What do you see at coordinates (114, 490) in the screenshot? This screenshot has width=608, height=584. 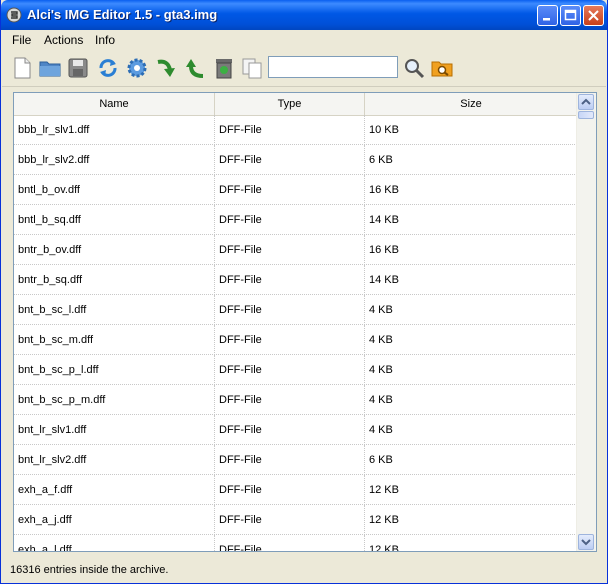 I see `cell-name: exh_a_f.dff` at bounding box center [114, 490].